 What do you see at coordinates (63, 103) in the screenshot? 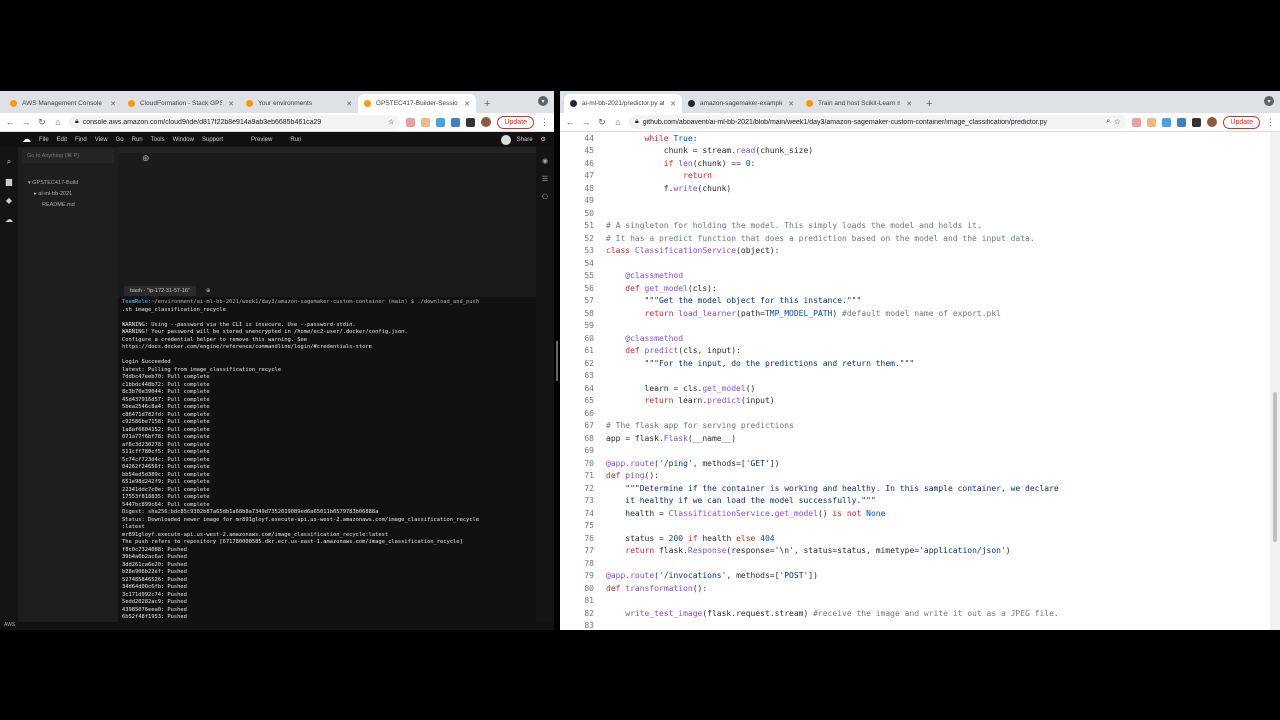
I see `tab-aws-console: AWS Management Console ✕` at bounding box center [63, 103].